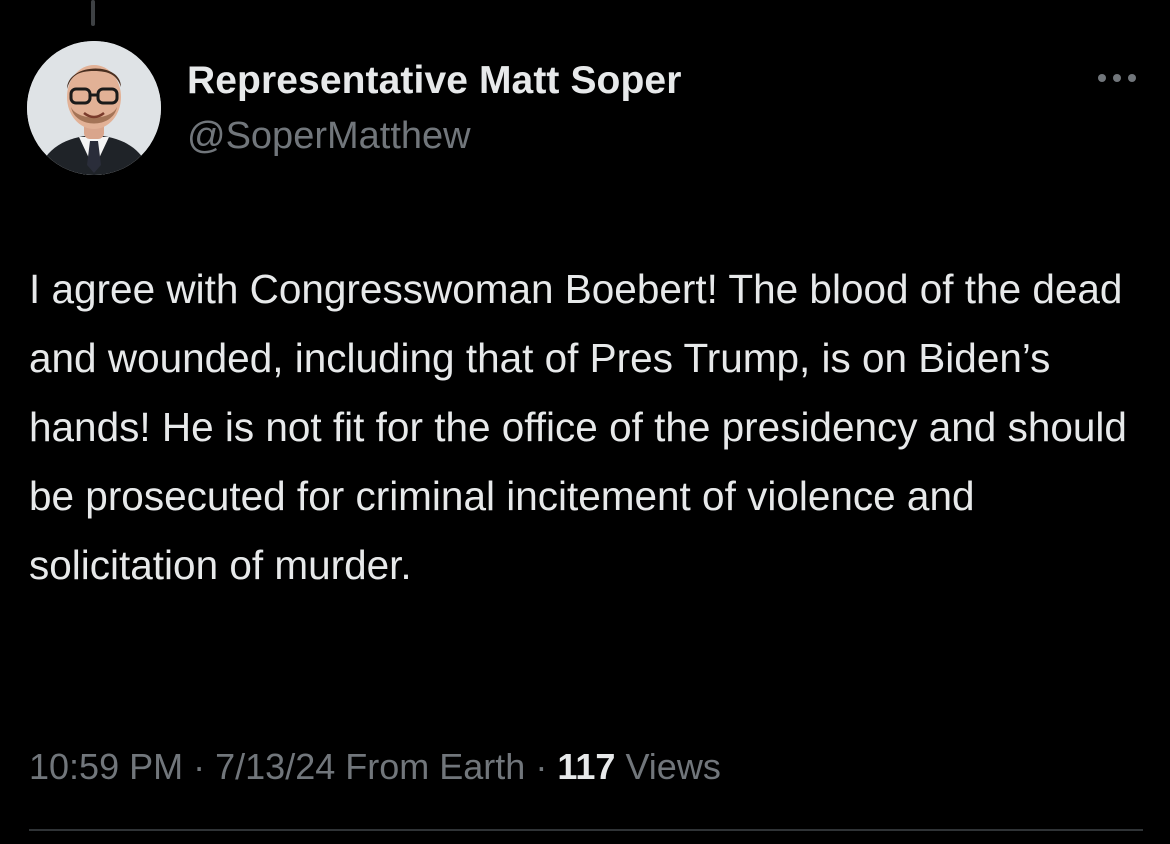 The width and height of the screenshot is (1170, 844). What do you see at coordinates (673, 766) in the screenshot?
I see `views-label: Views` at bounding box center [673, 766].